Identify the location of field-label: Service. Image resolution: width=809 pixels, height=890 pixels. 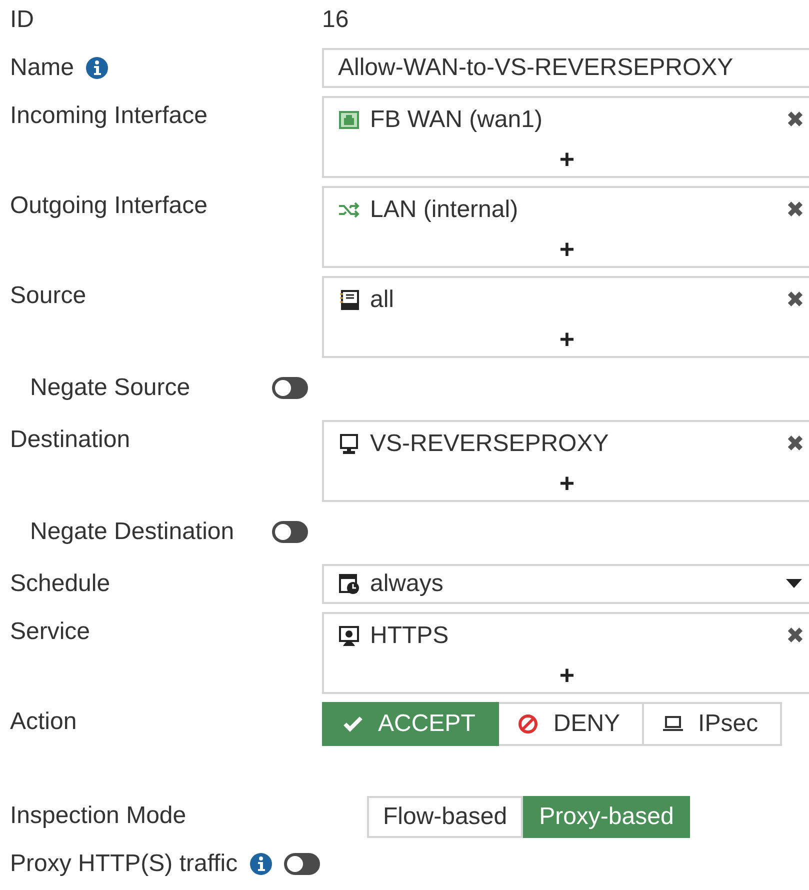
(50, 632).